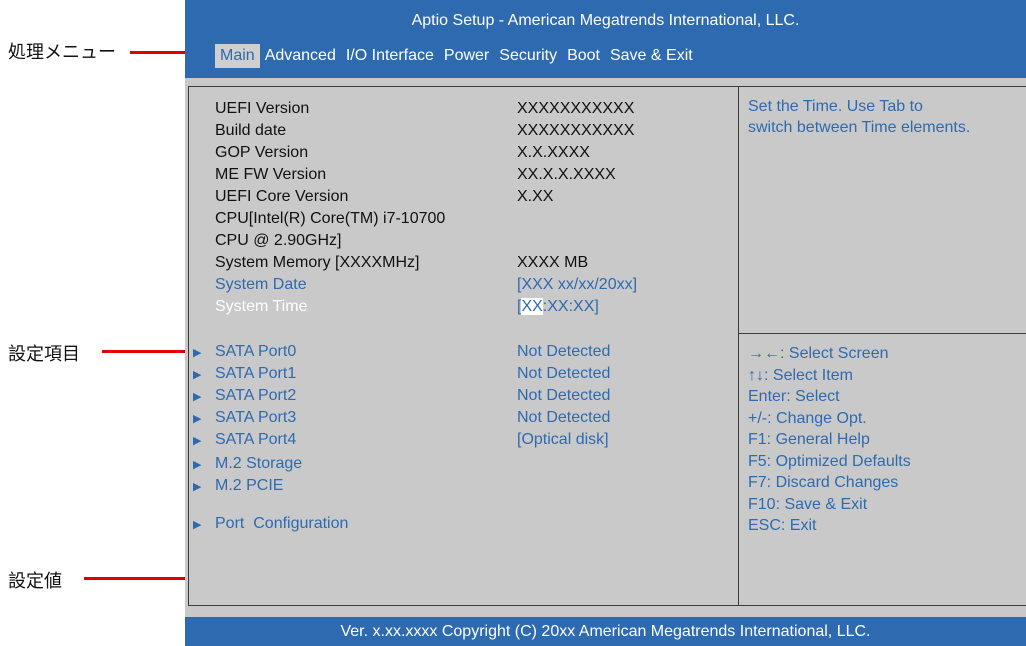 The image size is (1026, 646). I want to click on system-date-value: [XXX xx/xx/20xx], so click(577, 284).